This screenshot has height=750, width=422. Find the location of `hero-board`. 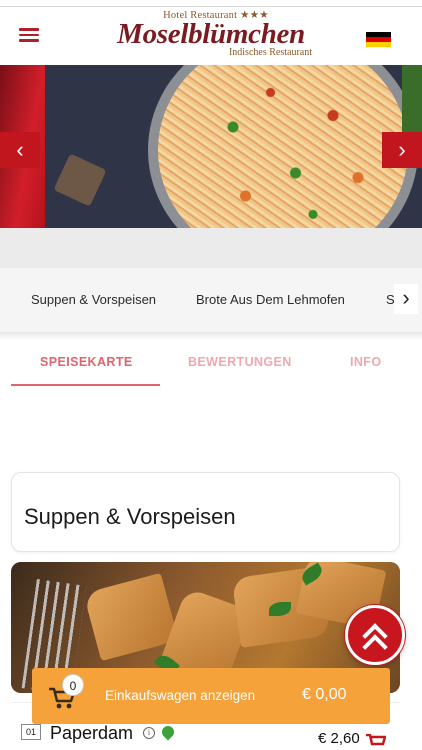

hero-board is located at coordinates (80, 180).